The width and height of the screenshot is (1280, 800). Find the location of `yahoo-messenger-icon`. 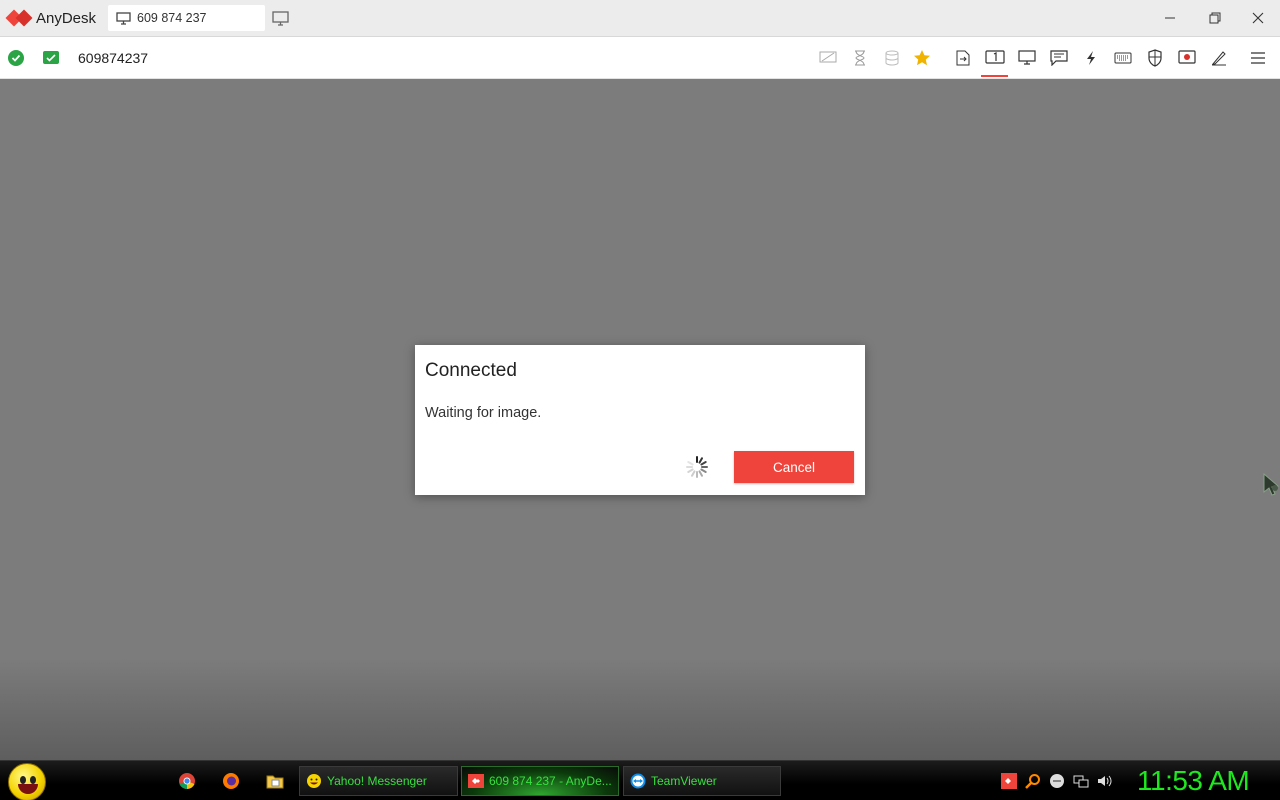

yahoo-messenger-icon is located at coordinates (314, 781).